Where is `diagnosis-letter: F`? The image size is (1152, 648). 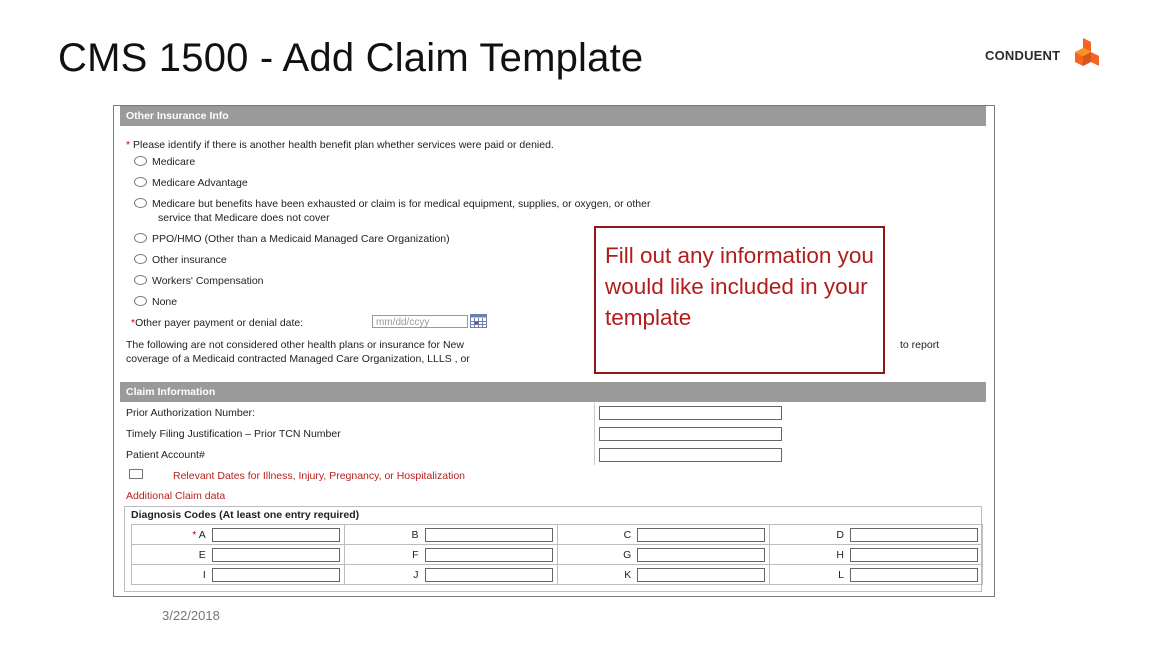
diagnosis-letter: F is located at coordinates (415, 555).